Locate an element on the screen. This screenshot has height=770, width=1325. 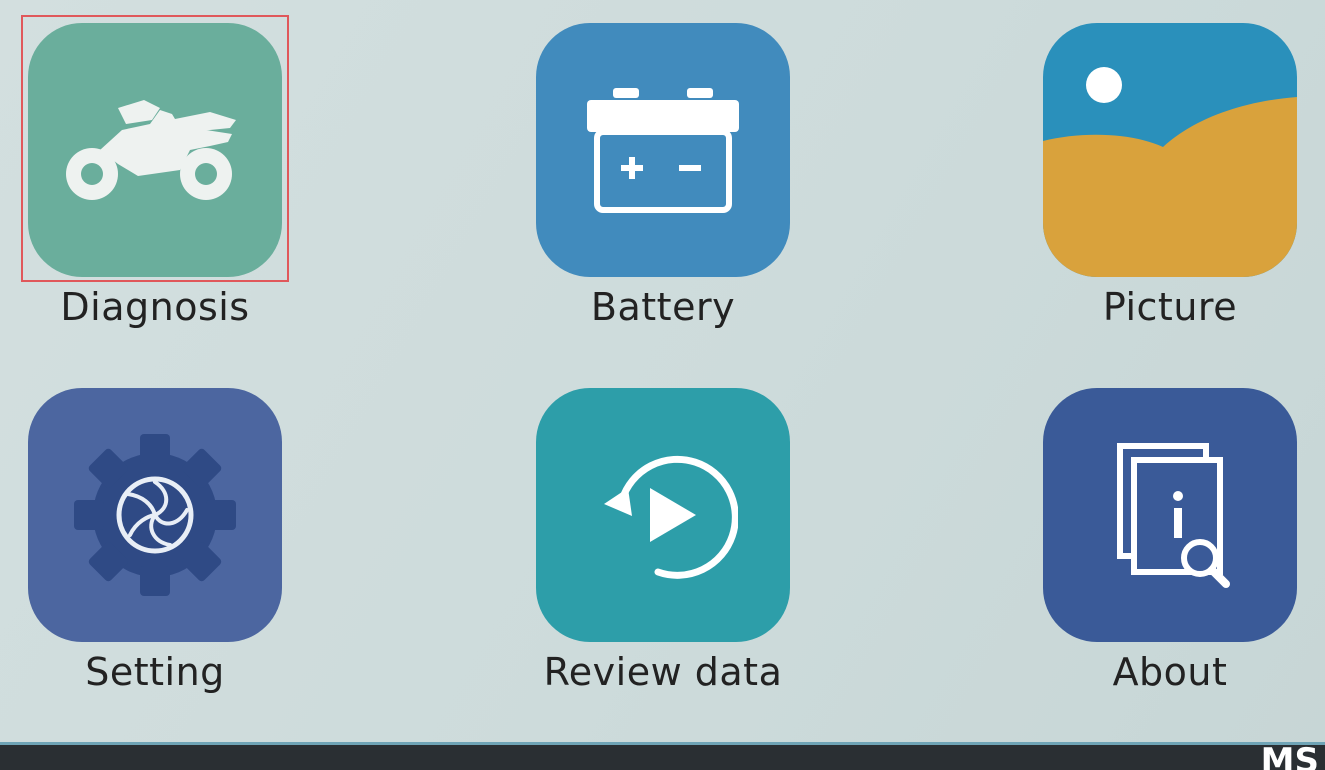
menu-item-diagnosis: Diagnosis is located at coordinates (155, 176).